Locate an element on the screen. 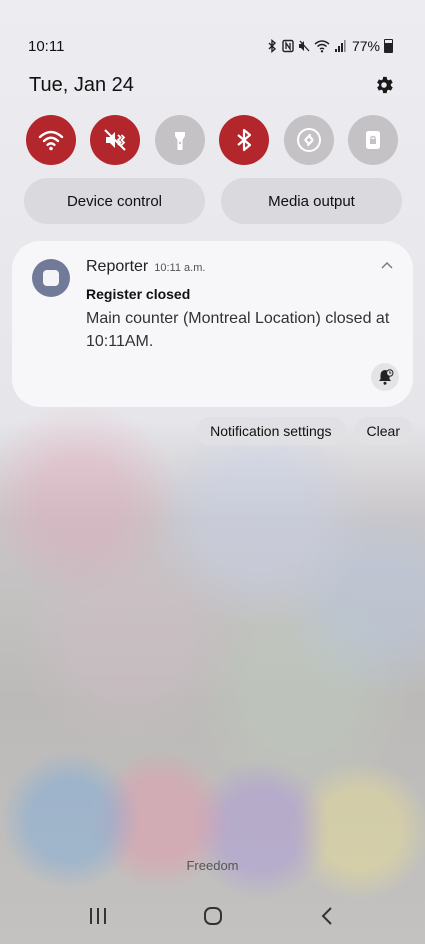 This screenshot has width=425, height=944. signal-icon is located at coordinates (340, 46).